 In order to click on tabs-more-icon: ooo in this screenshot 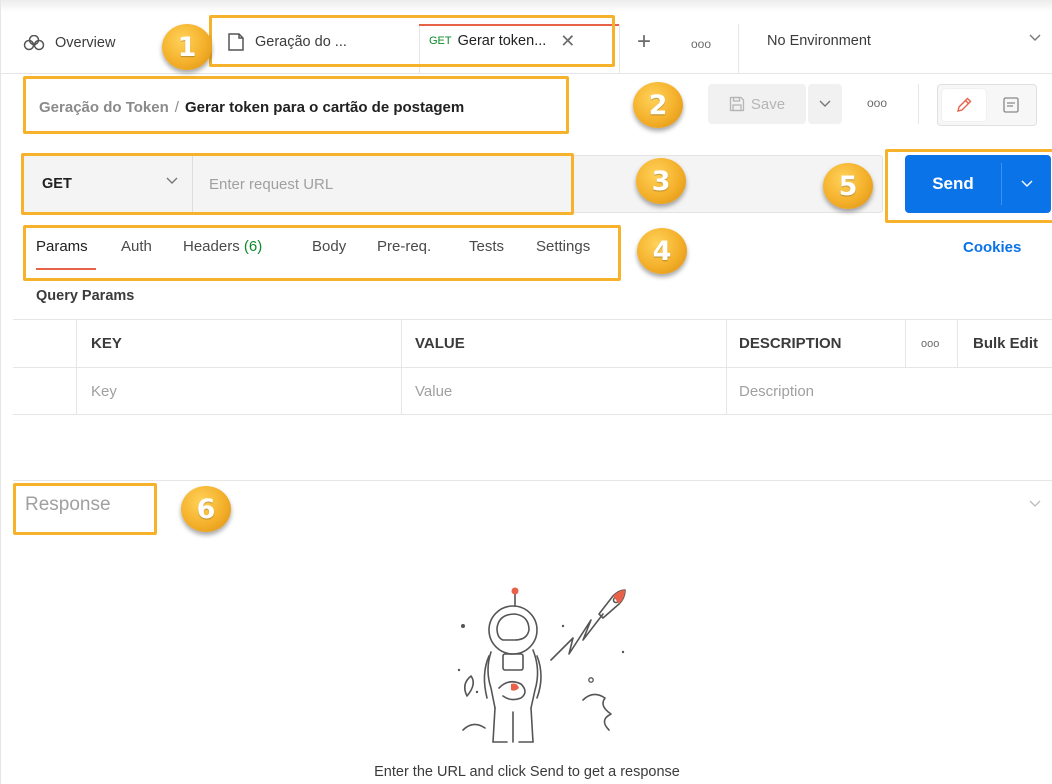, I will do `click(701, 44)`.